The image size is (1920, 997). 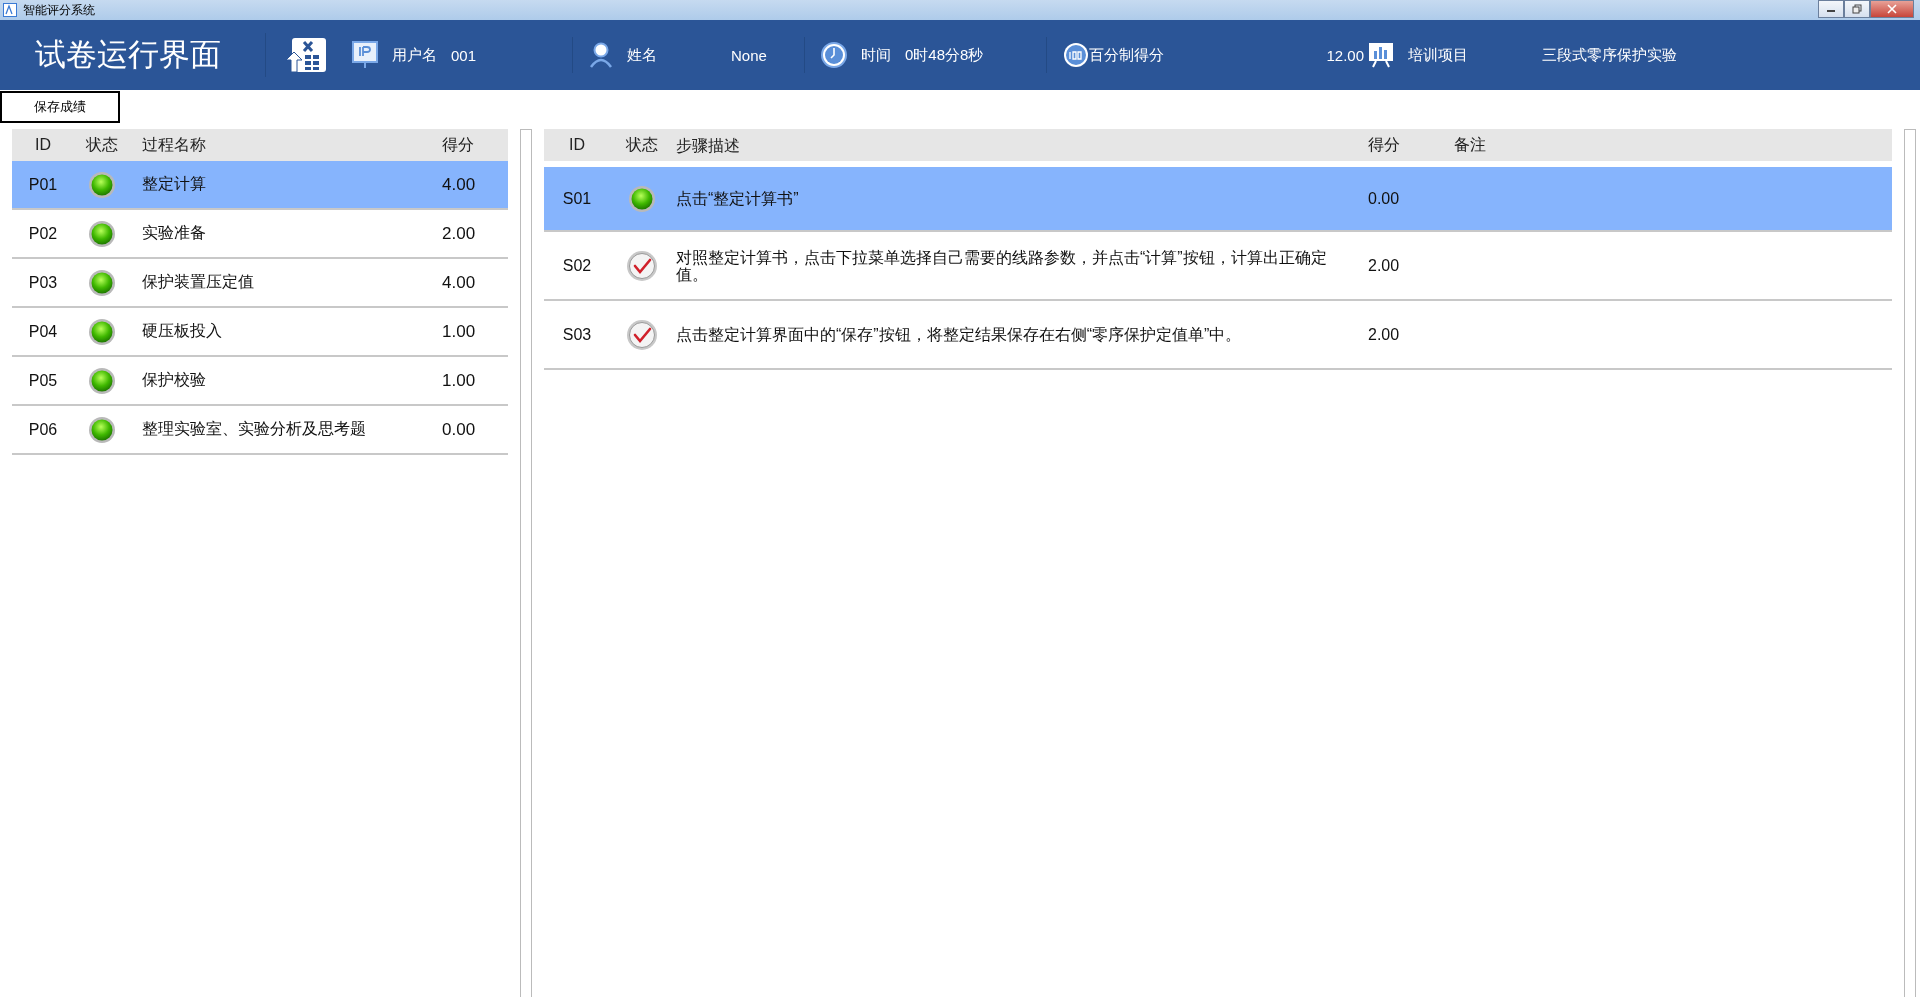 What do you see at coordinates (1831, 9) in the screenshot?
I see `minimize-button` at bounding box center [1831, 9].